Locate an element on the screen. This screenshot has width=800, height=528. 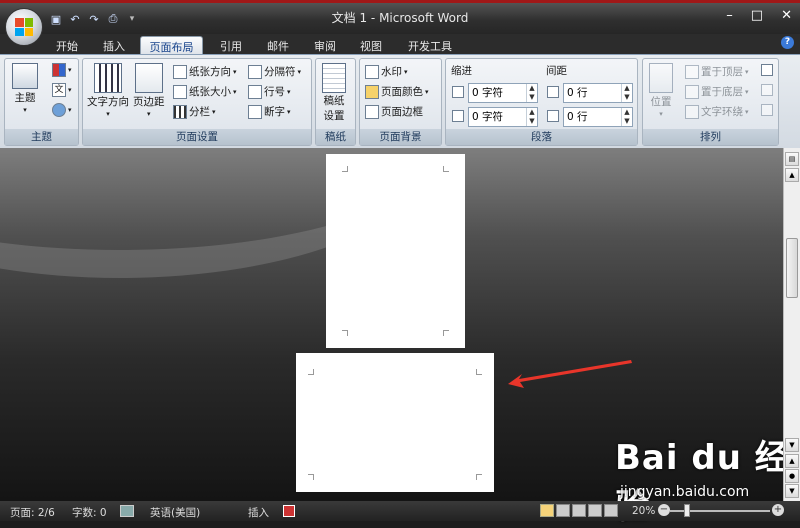
theme-effects-icon is located at coordinates (59, 110).